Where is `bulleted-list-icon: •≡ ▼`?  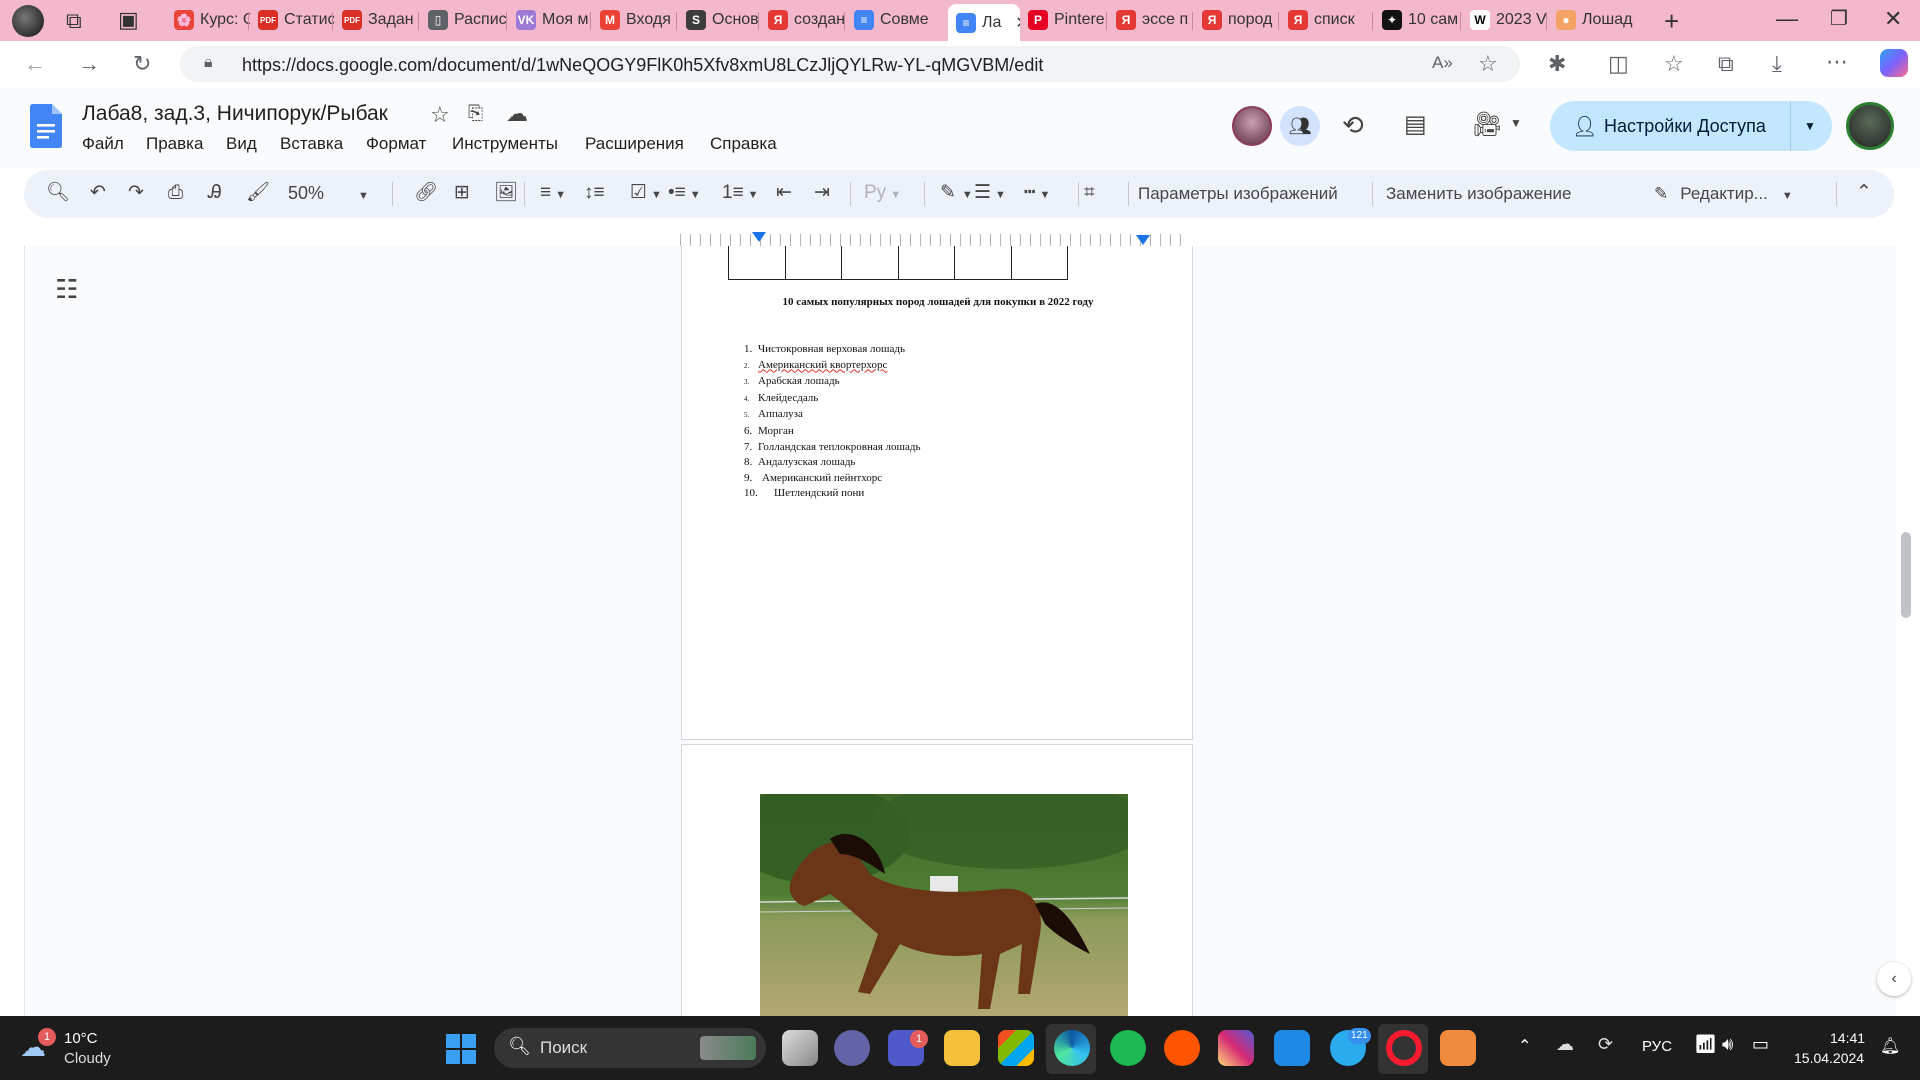 bulleted-list-icon: •≡ ▼ is located at coordinates (684, 194).